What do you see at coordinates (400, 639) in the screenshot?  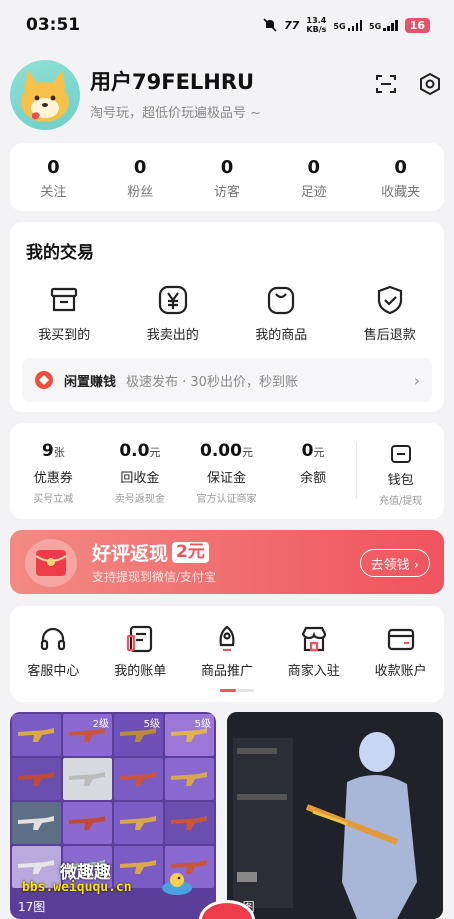 I see `card-icon` at bounding box center [400, 639].